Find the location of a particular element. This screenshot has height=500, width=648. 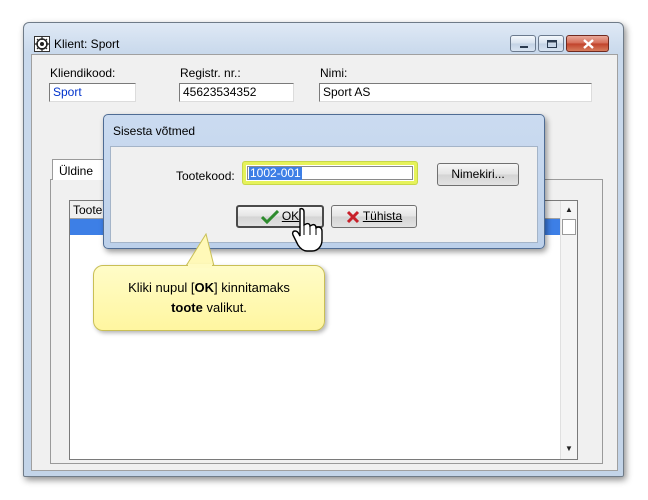

callout-text-part: Kliki nupul [ is located at coordinates (161, 287).